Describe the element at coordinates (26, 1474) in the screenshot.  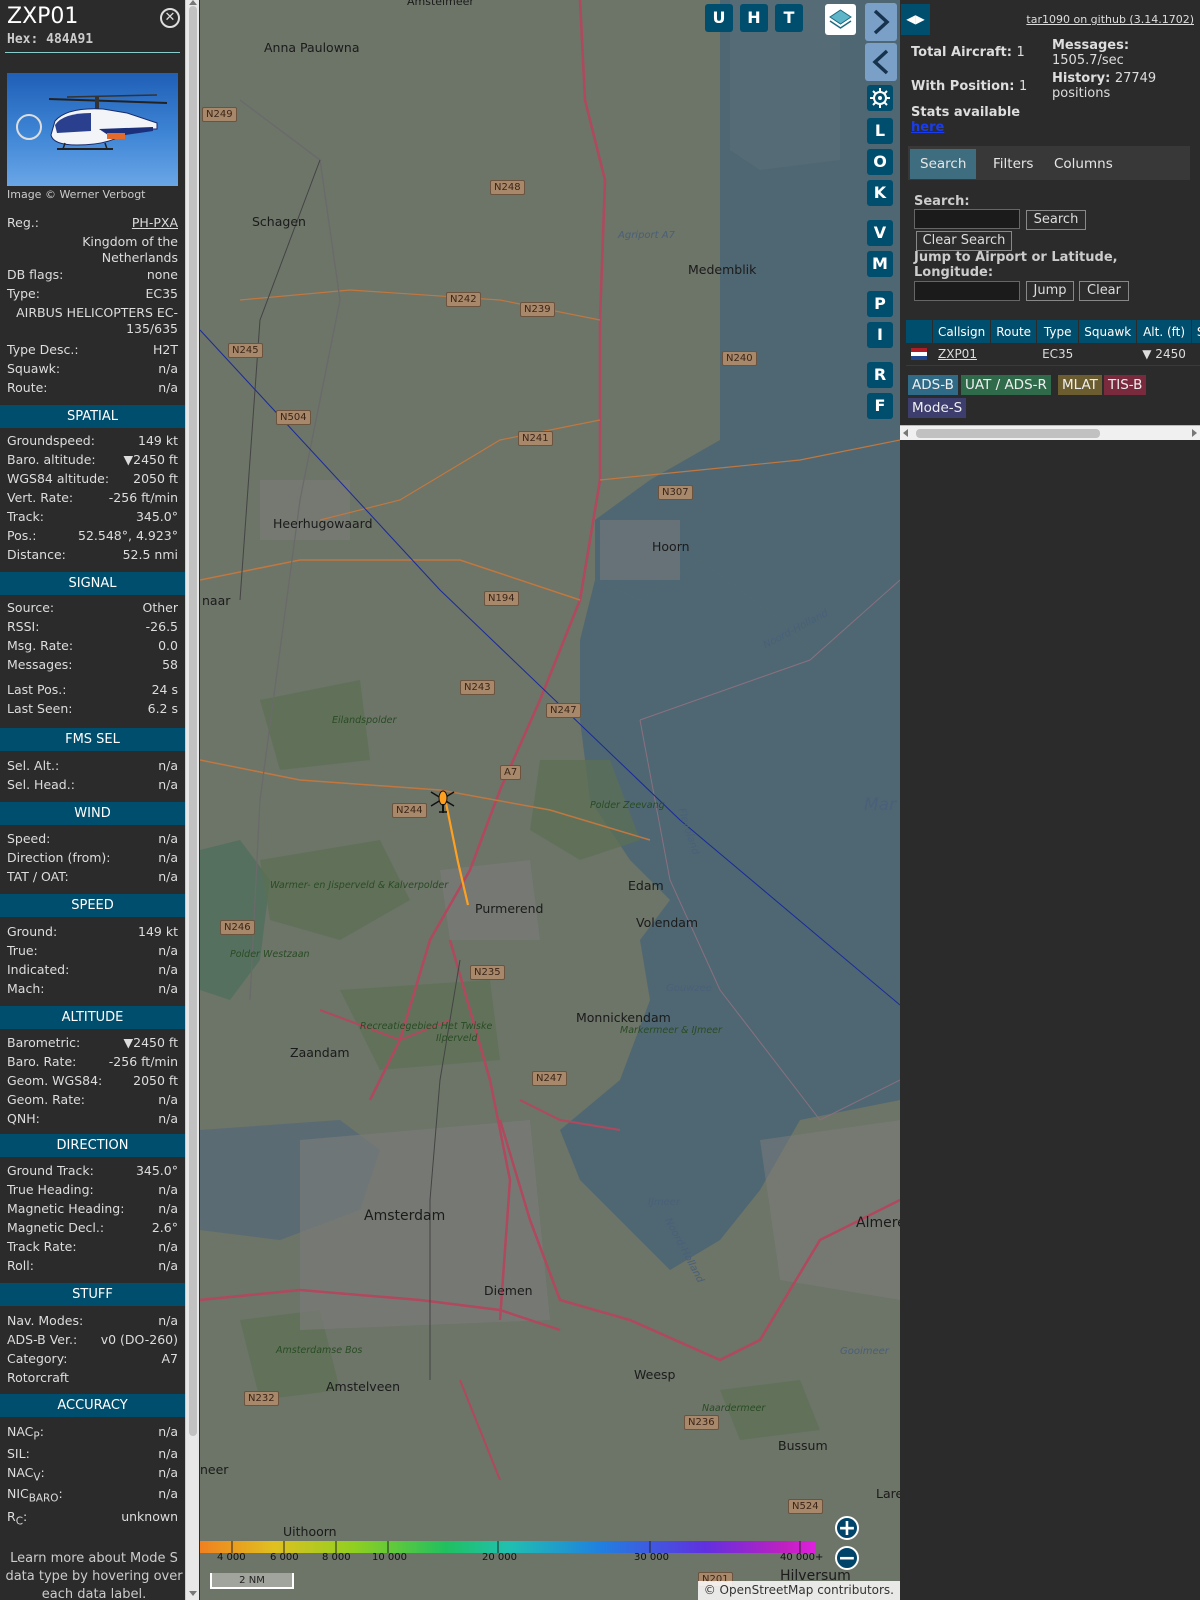
I see `row-label: NACV:` at that location.